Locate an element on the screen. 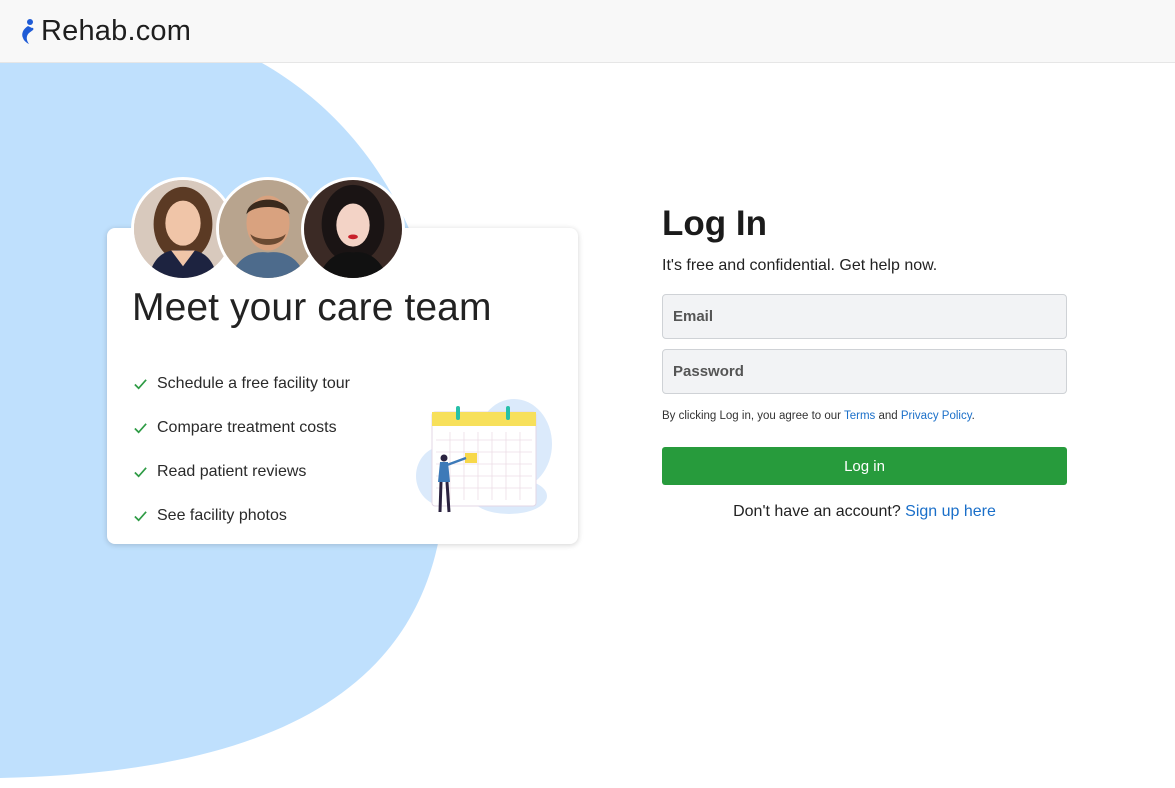  feature-label: Compare treatment costs is located at coordinates (247, 427).